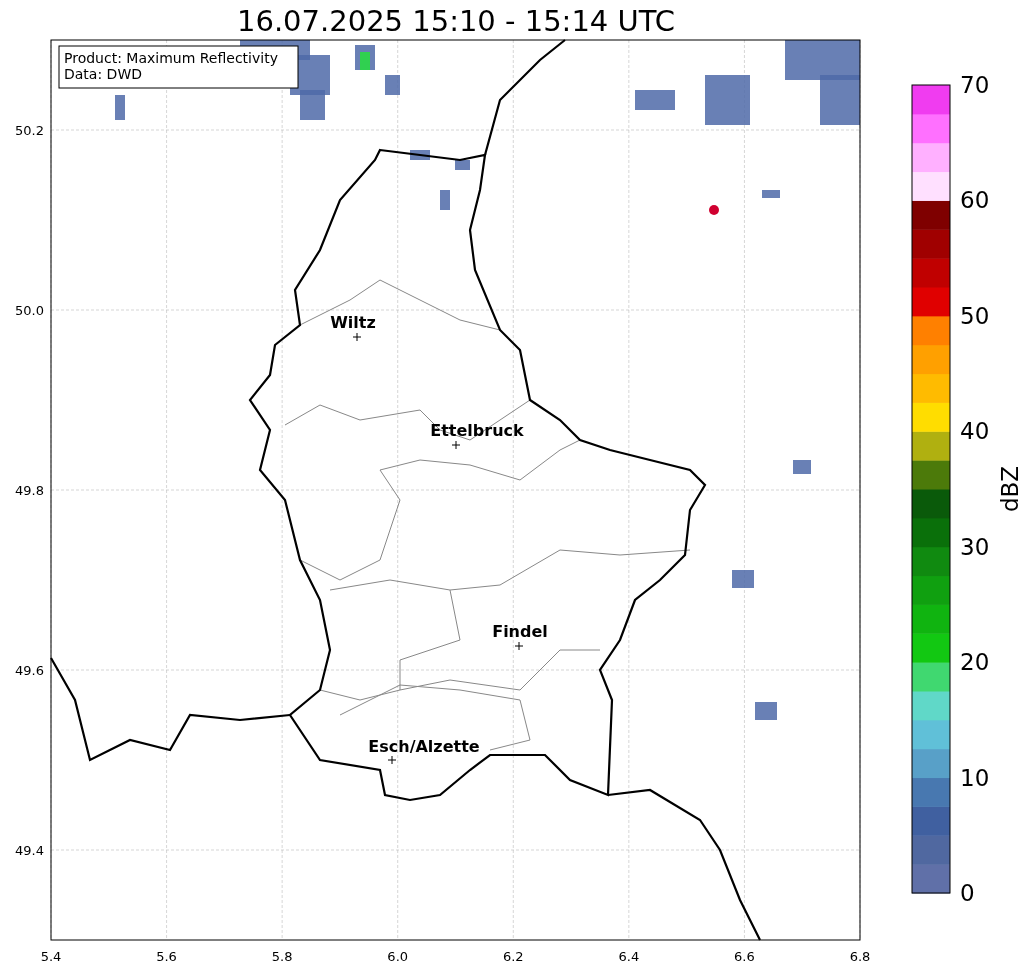 The height and width of the screenshot is (973, 1029). What do you see at coordinates (860, 956) in the screenshot?
I see `x-tick-label: 6.8` at bounding box center [860, 956].